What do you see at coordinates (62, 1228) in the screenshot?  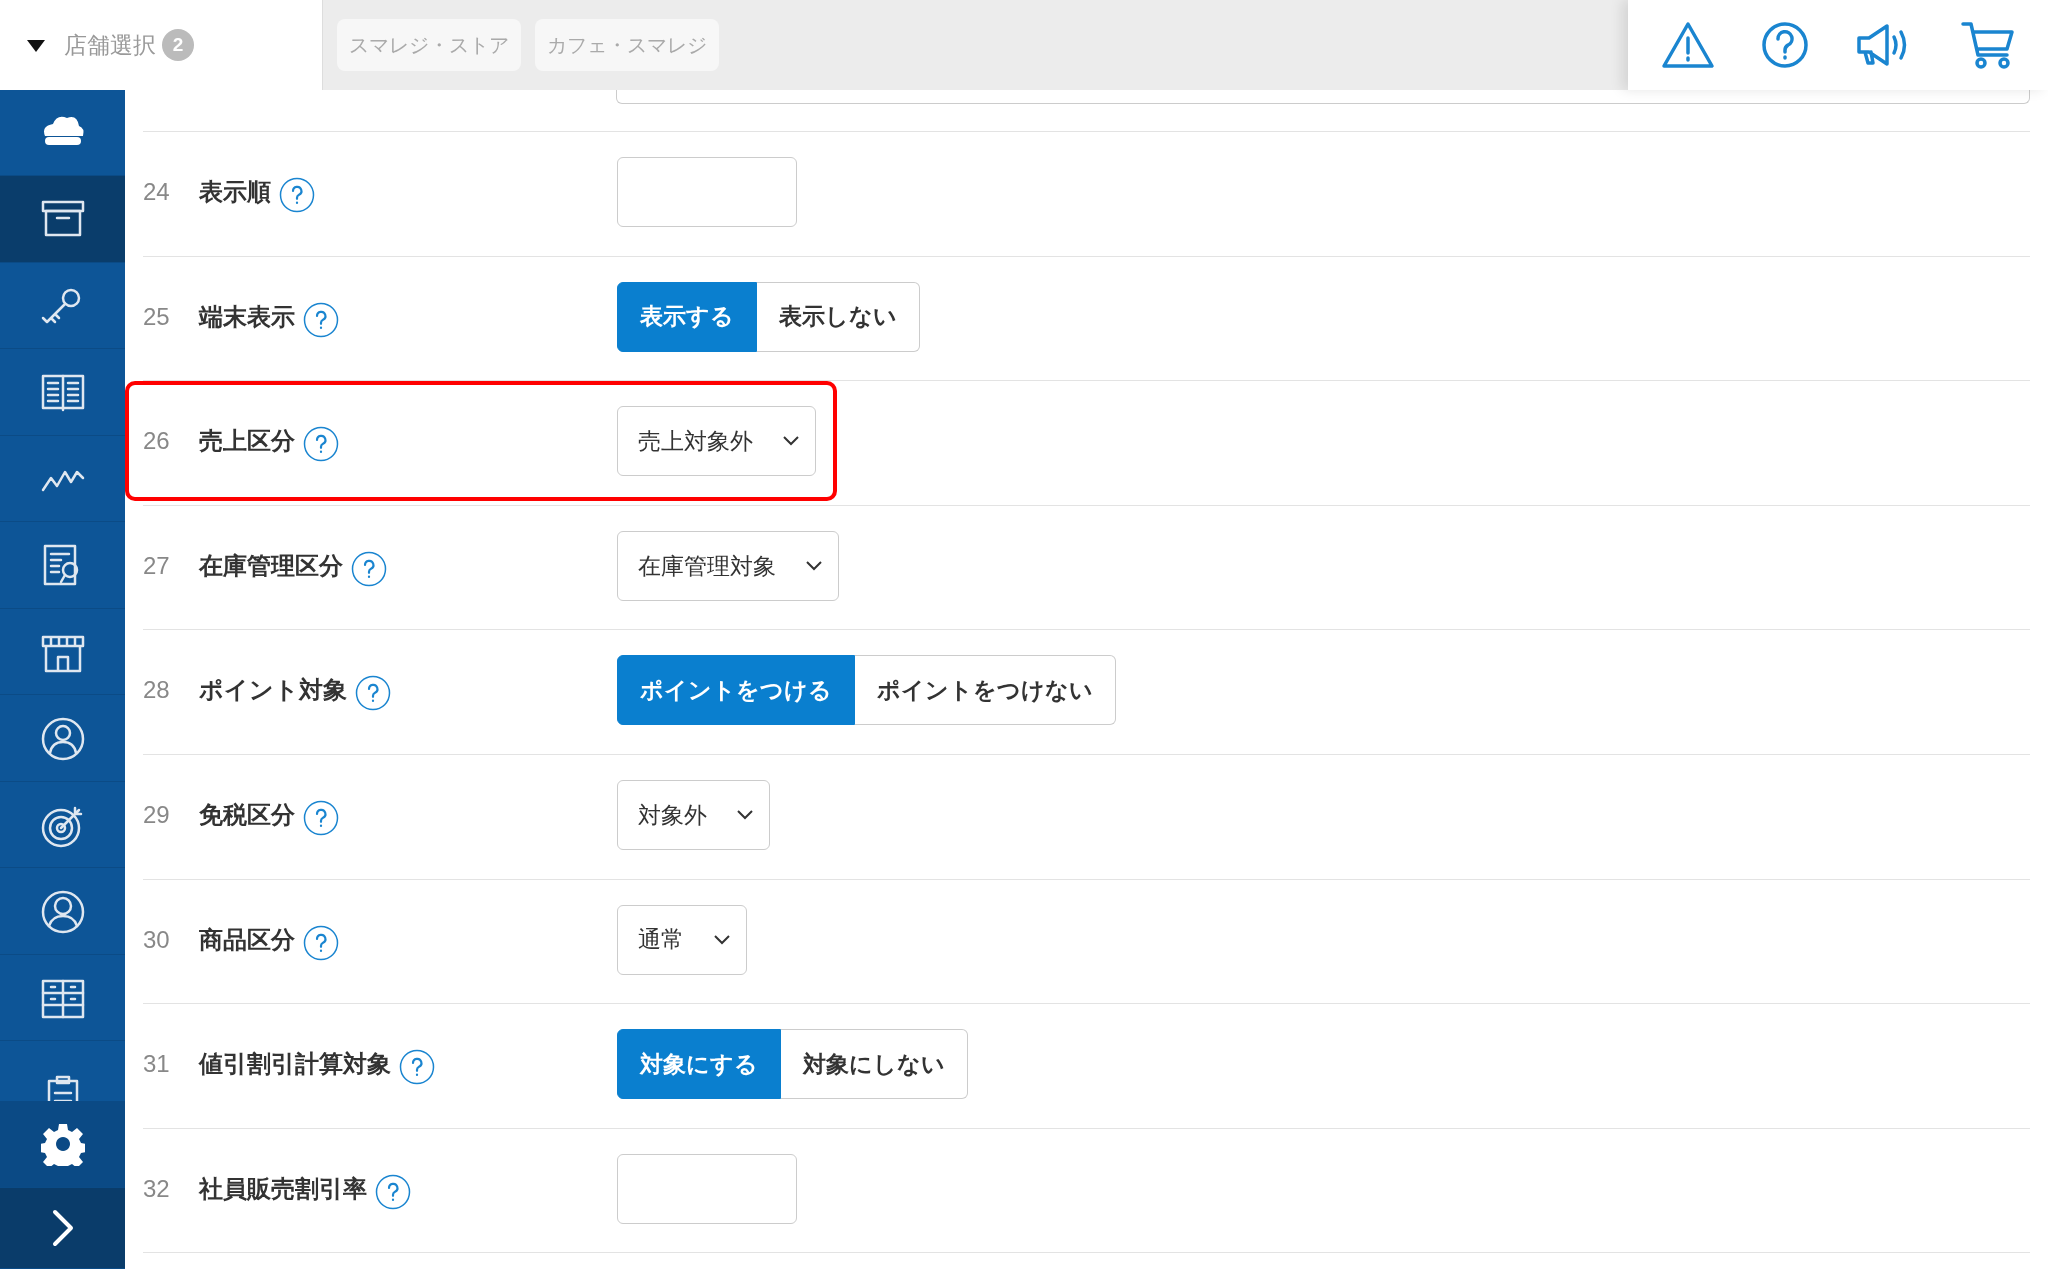 I see `chevron-right-icon` at bounding box center [62, 1228].